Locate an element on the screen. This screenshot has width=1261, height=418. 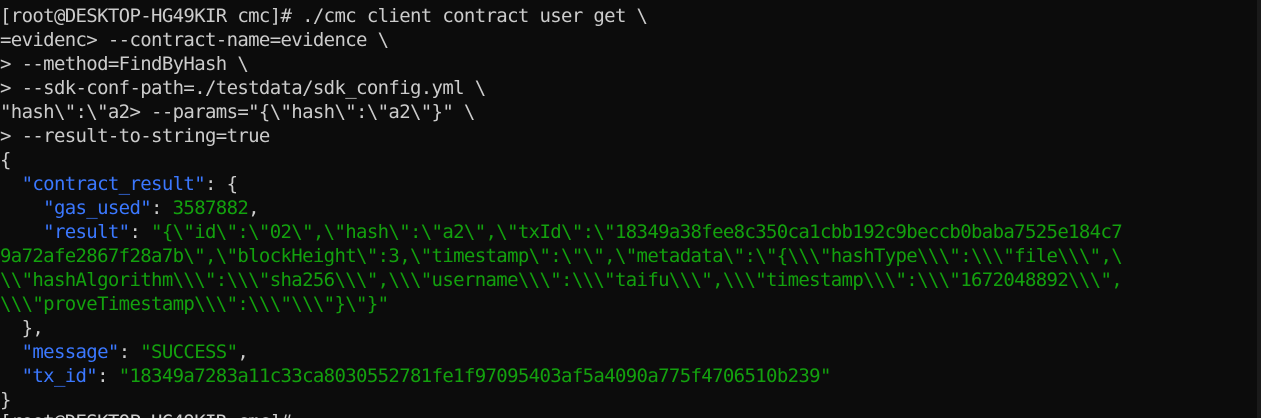
message-value: "SUCCESS" is located at coordinates (189, 352).